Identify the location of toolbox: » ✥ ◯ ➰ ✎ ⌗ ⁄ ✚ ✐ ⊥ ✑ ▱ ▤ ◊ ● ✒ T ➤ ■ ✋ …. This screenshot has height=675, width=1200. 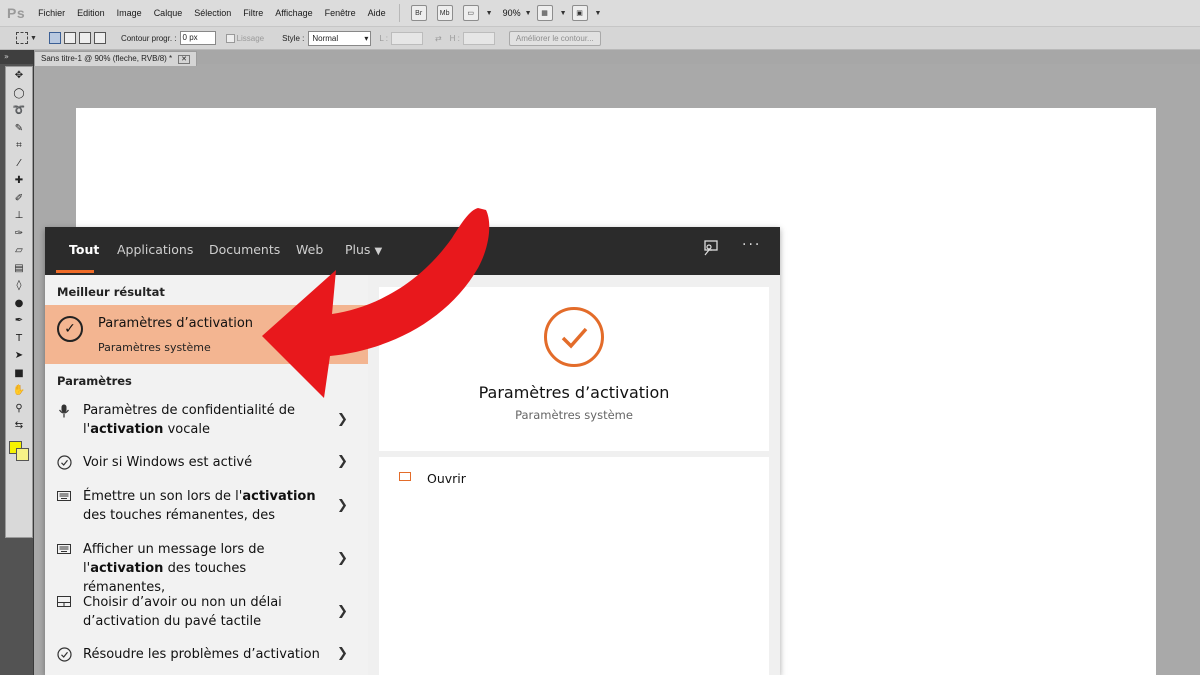
(17, 362).